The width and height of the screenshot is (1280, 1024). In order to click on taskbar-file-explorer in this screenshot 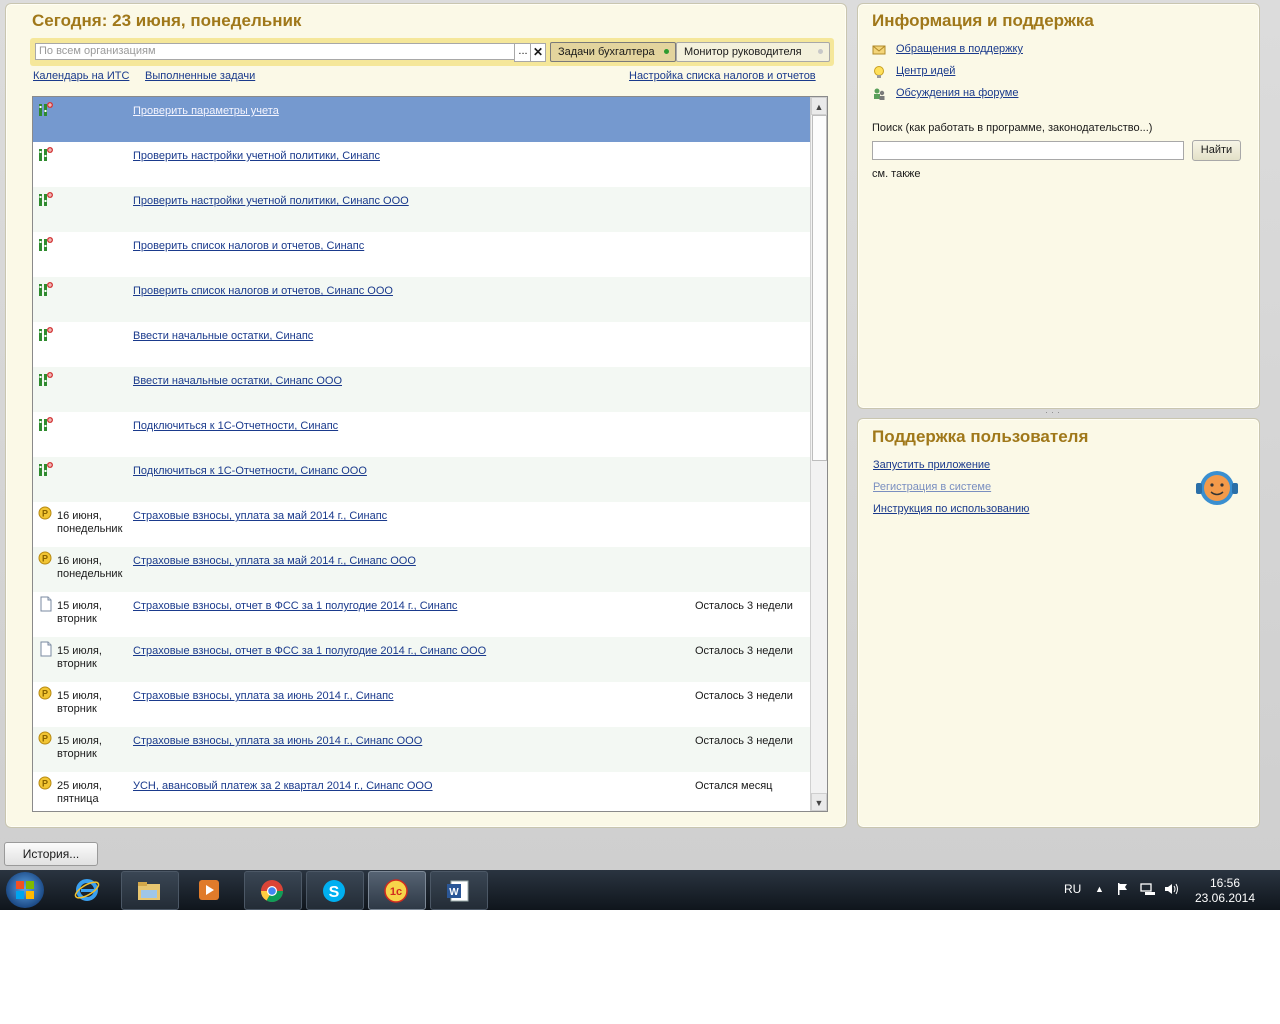, I will do `click(150, 890)`.